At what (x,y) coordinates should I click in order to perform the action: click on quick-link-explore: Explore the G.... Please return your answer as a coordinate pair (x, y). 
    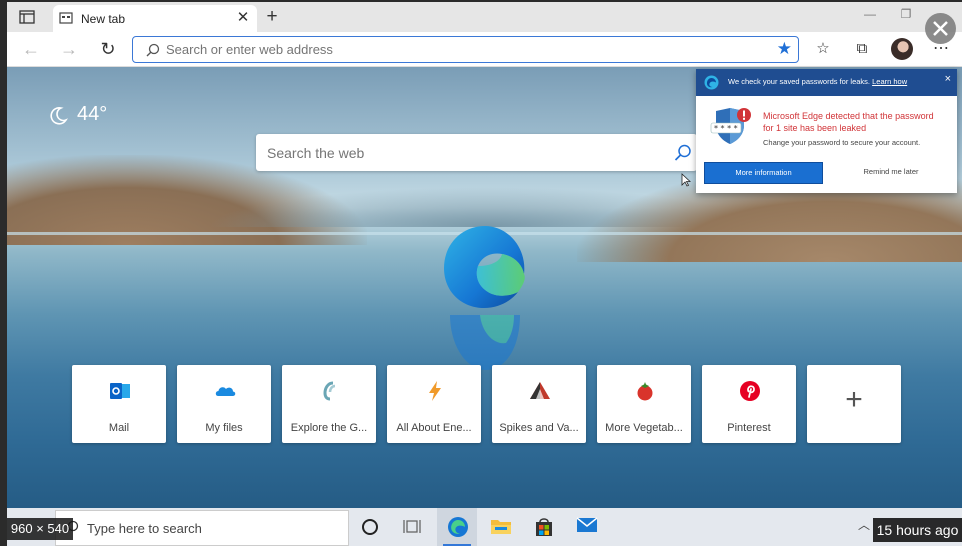
    Looking at the image, I should click on (329, 404).